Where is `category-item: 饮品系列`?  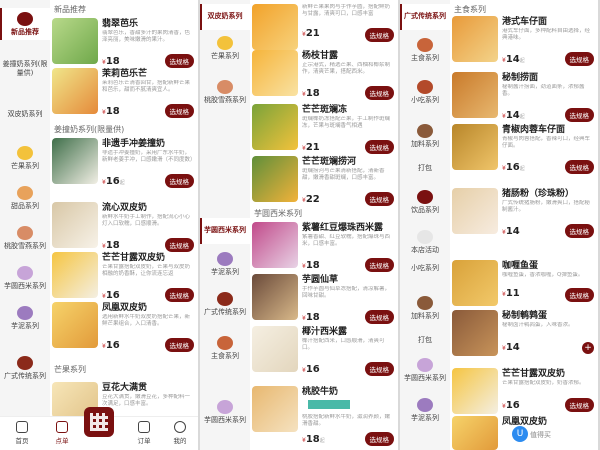
category-item: 饮品系列 is located at coordinates (425, 202).